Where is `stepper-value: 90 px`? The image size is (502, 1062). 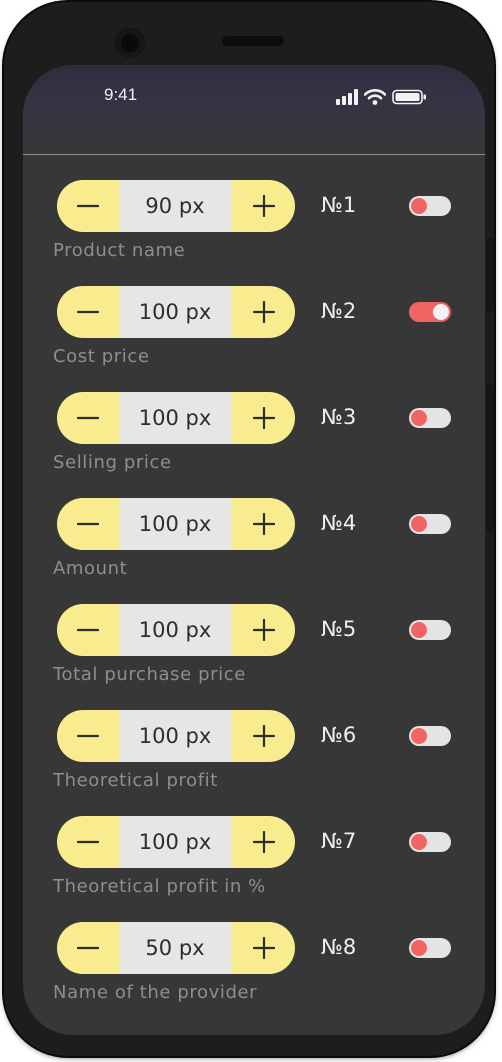 stepper-value: 90 px is located at coordinates (175, 206).